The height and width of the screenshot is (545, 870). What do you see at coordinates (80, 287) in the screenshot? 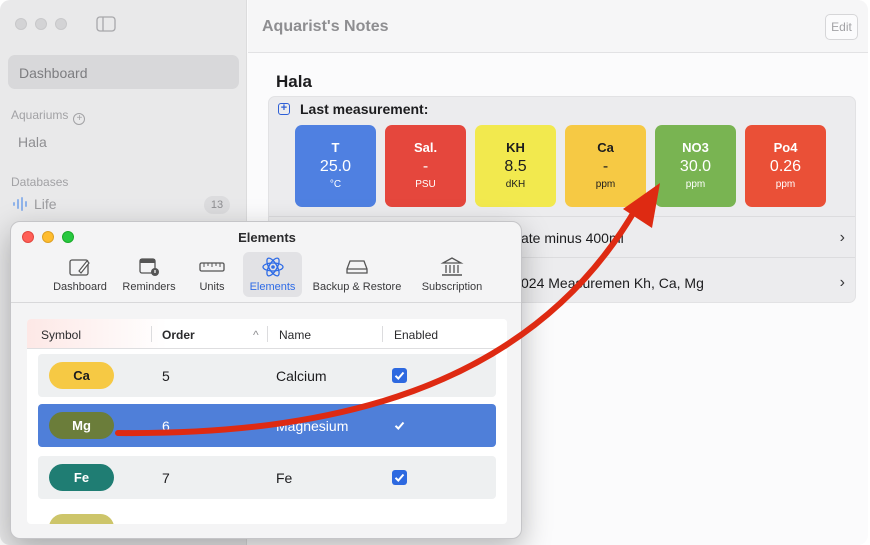
I see `tab-label: Dashboard` at bounding box center [80, 287].